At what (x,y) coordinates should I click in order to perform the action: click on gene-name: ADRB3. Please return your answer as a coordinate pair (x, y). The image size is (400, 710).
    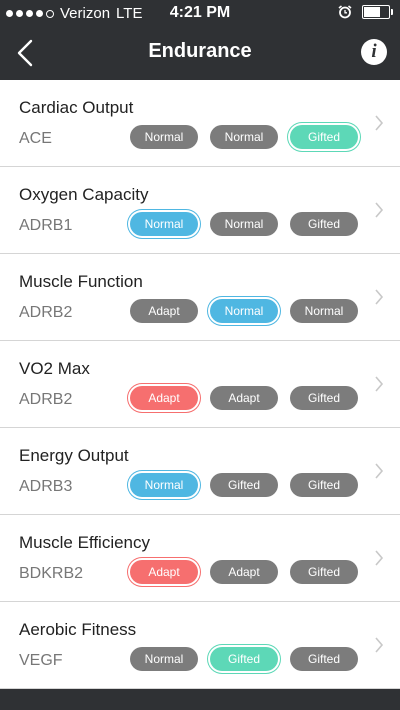
    Looking at the image, I should click on (46, 486).